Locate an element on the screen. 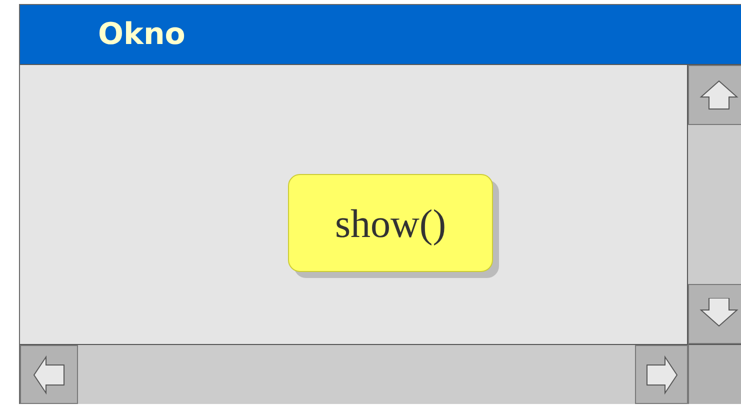  scroll-right-button is located at coordinates (661, 374).